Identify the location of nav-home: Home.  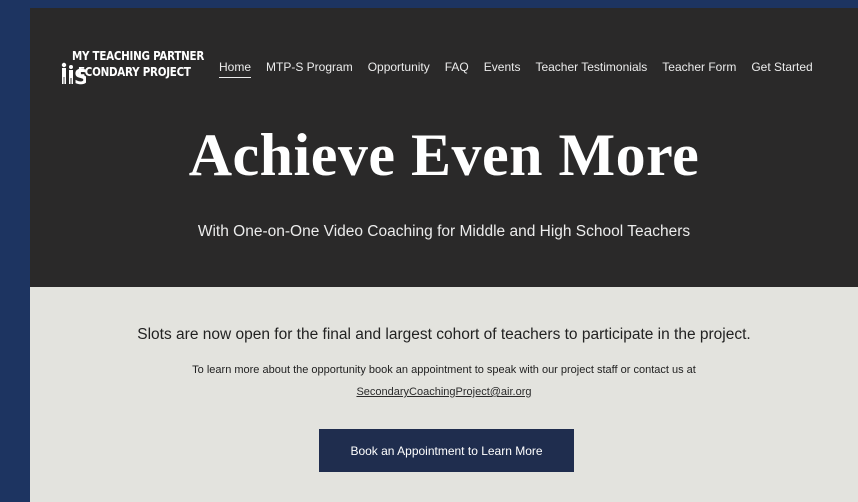
(235, 69).